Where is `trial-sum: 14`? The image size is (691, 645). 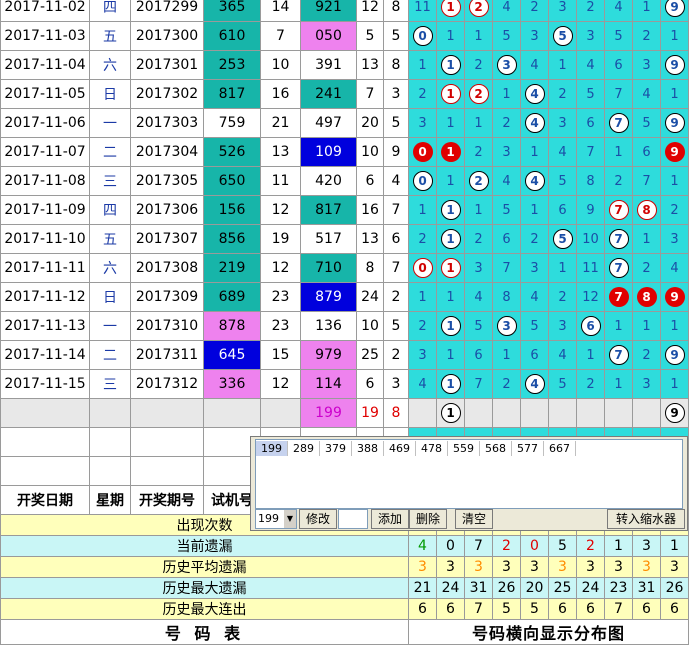
trial-sum: 14 is located at coordinates (280, 11).